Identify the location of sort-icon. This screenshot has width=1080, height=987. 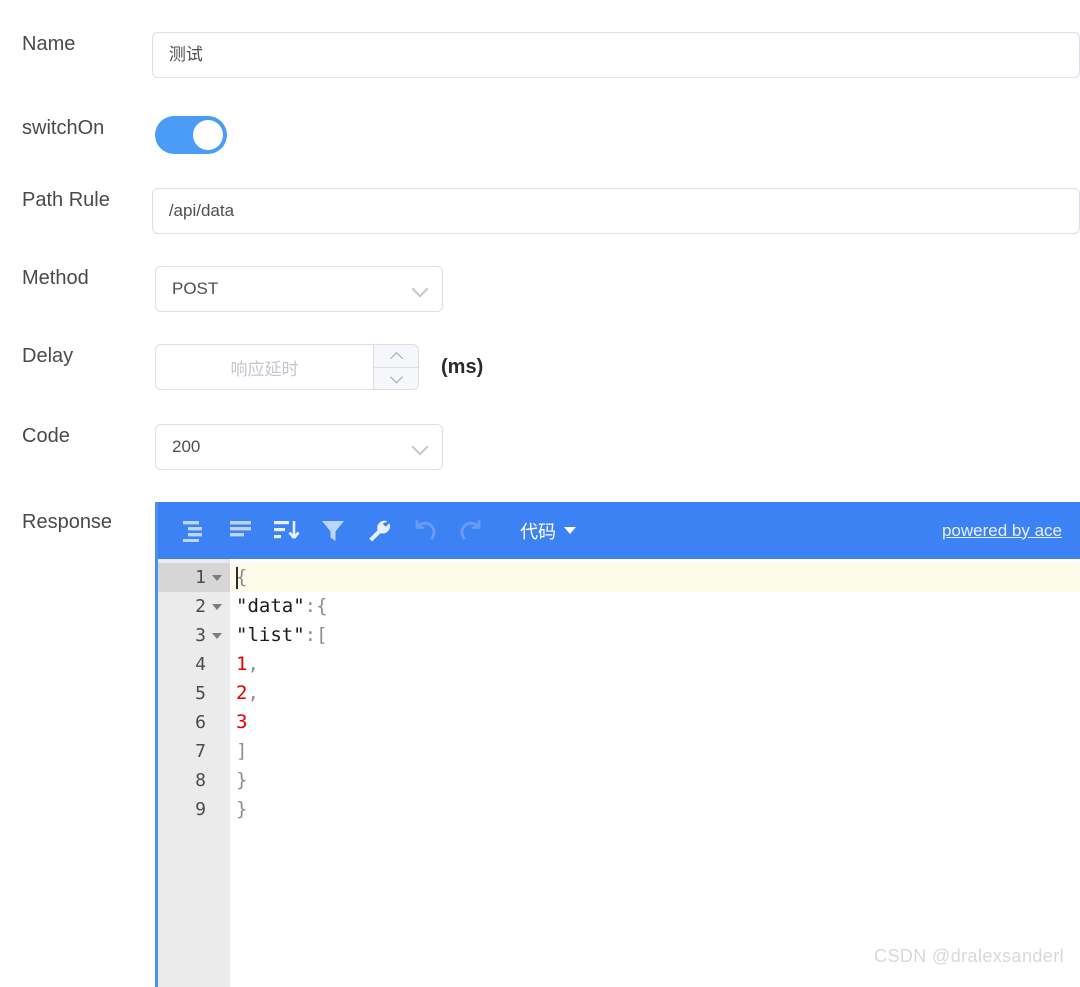
(287, 529).